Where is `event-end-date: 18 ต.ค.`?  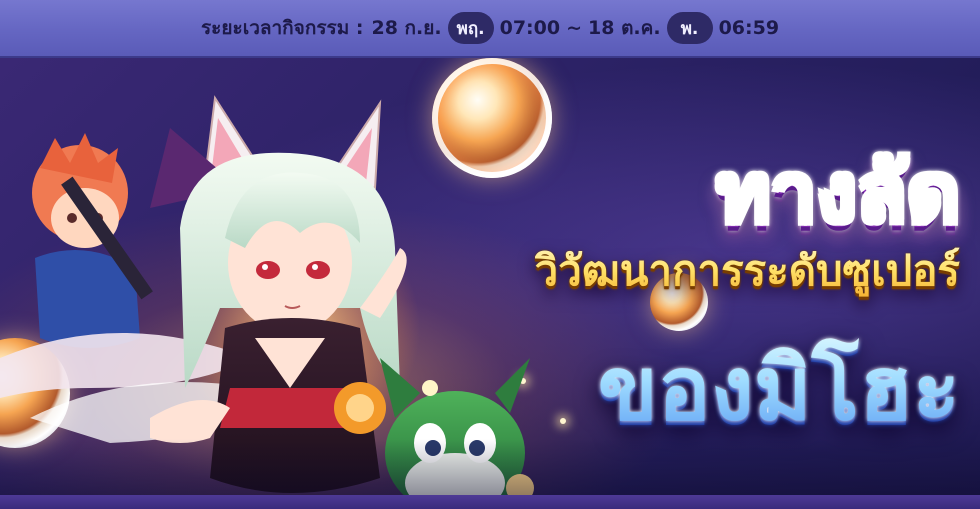 event-end-date: 18 ต.ค. is located at coordinates (624, 28).